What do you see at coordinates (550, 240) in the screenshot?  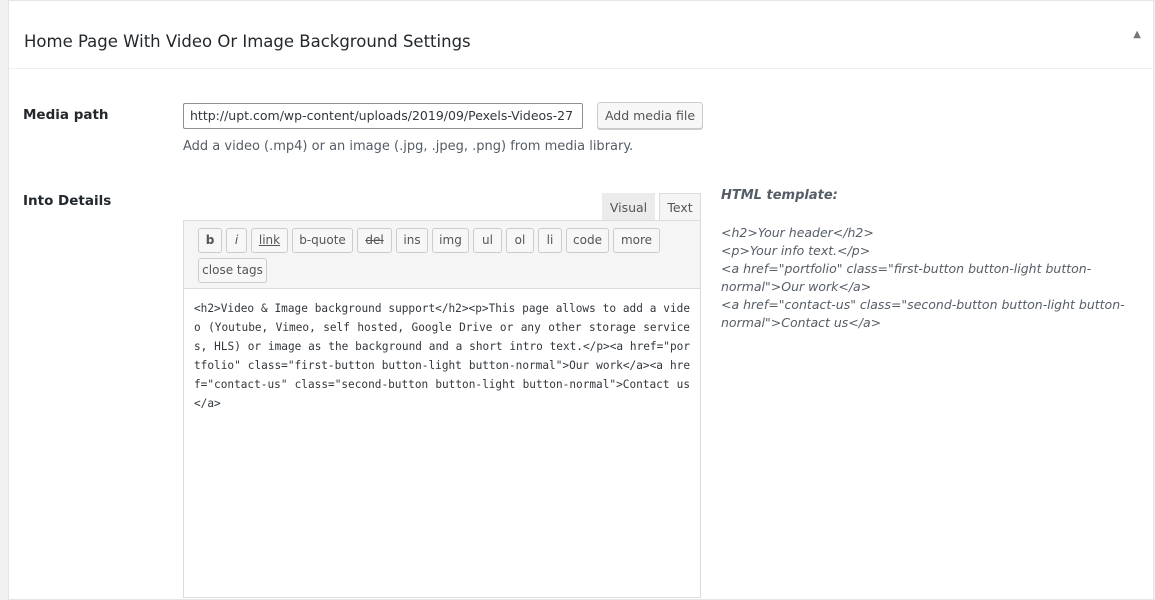 I see `quicktag-li-button: li` at bounding box center [550, 240].